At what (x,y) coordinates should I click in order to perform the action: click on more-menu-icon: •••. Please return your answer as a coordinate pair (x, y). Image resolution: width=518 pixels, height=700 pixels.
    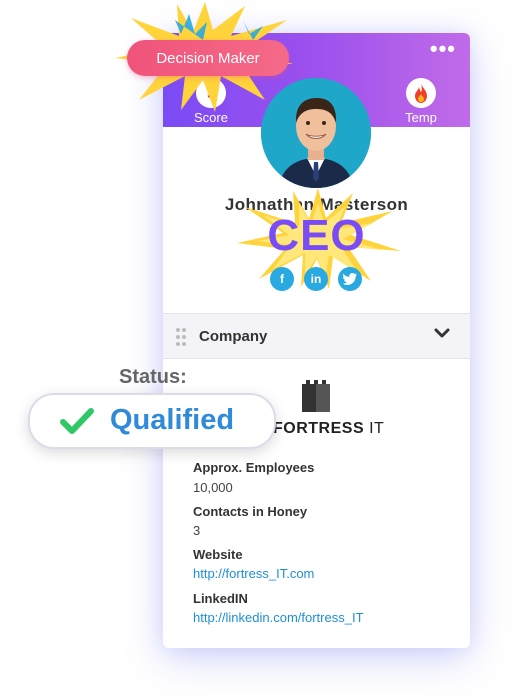
    Looking at the image, I should click on (443, 49).